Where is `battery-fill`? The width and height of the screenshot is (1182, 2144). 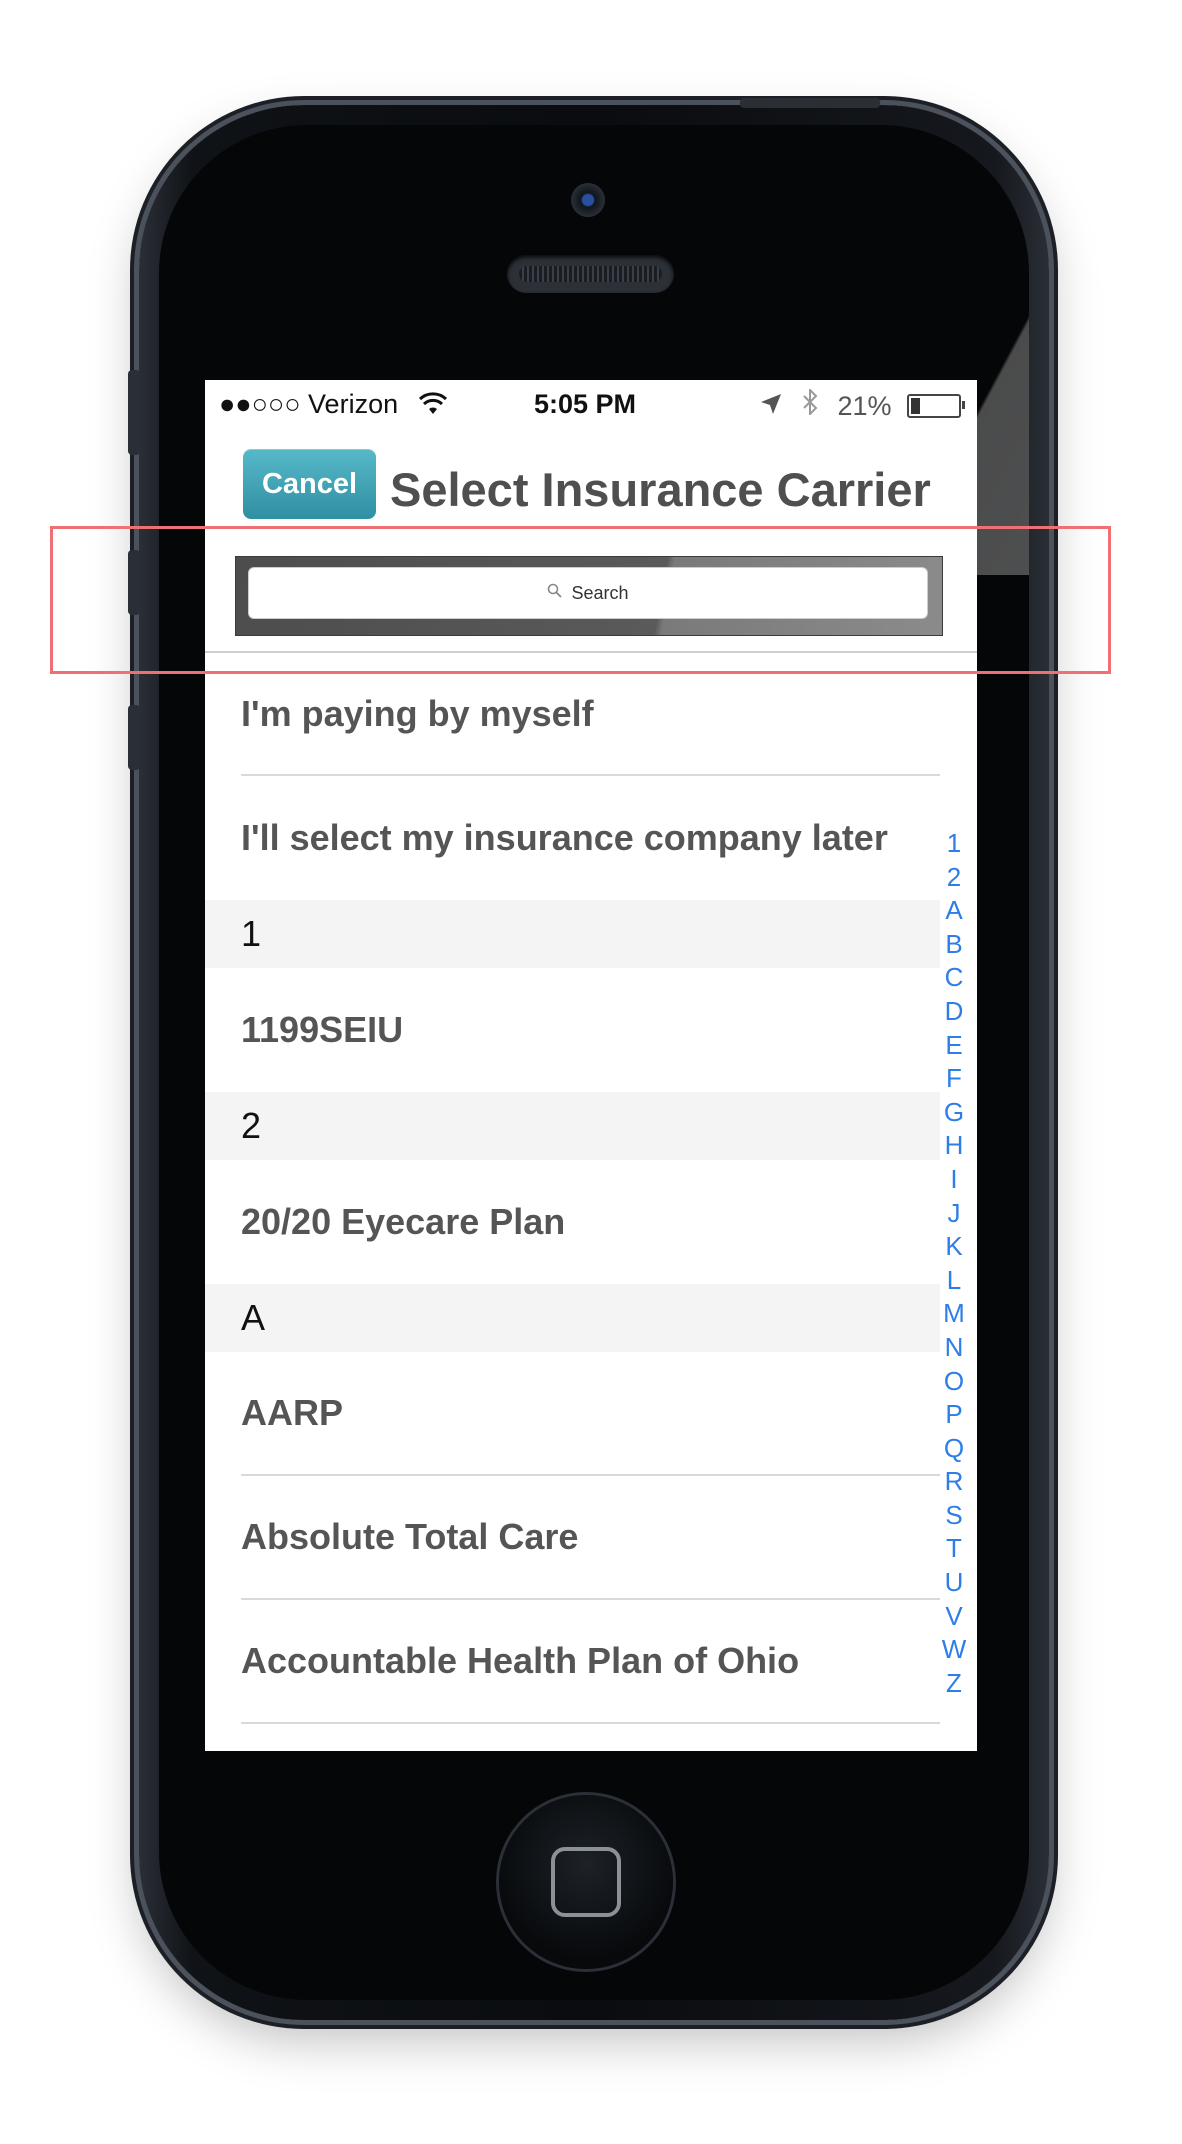
battery-fill is located at coordinates (916, 406).